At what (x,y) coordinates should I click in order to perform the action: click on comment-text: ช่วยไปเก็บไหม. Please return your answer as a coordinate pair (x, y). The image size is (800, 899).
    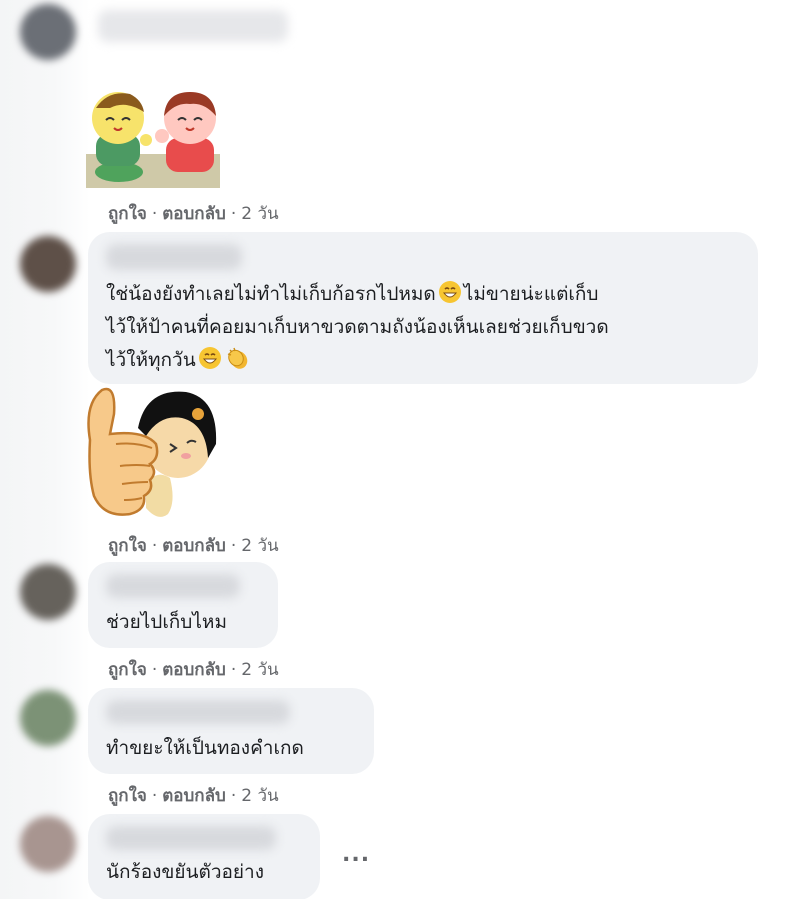
    Looking at the image, I should click on (166, 622).